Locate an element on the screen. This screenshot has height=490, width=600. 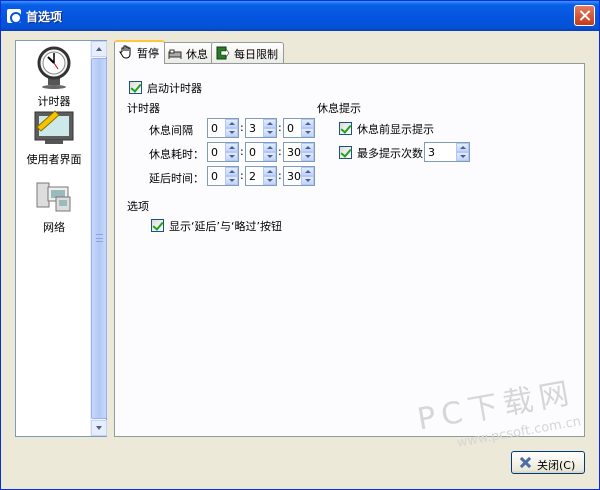
nav-item-label: 计时器 is located at coordinates (54, 101).